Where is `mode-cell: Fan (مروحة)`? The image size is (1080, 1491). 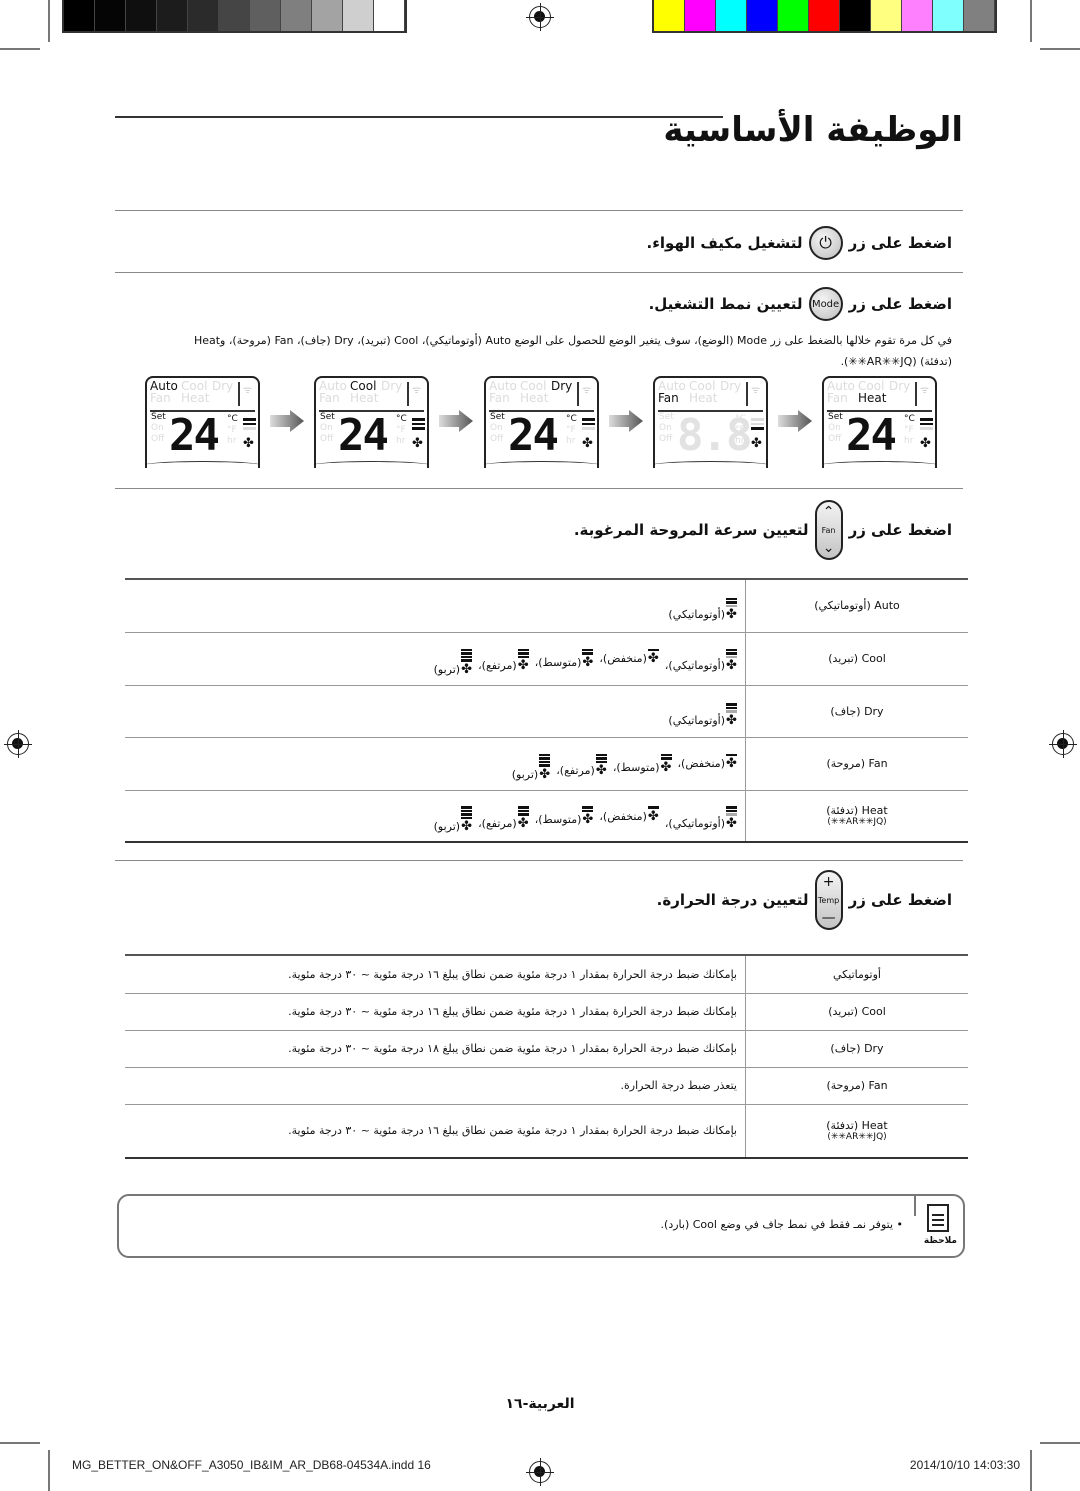
mode-cell: Fan (مروحة) is located at coordinates (856, 764).